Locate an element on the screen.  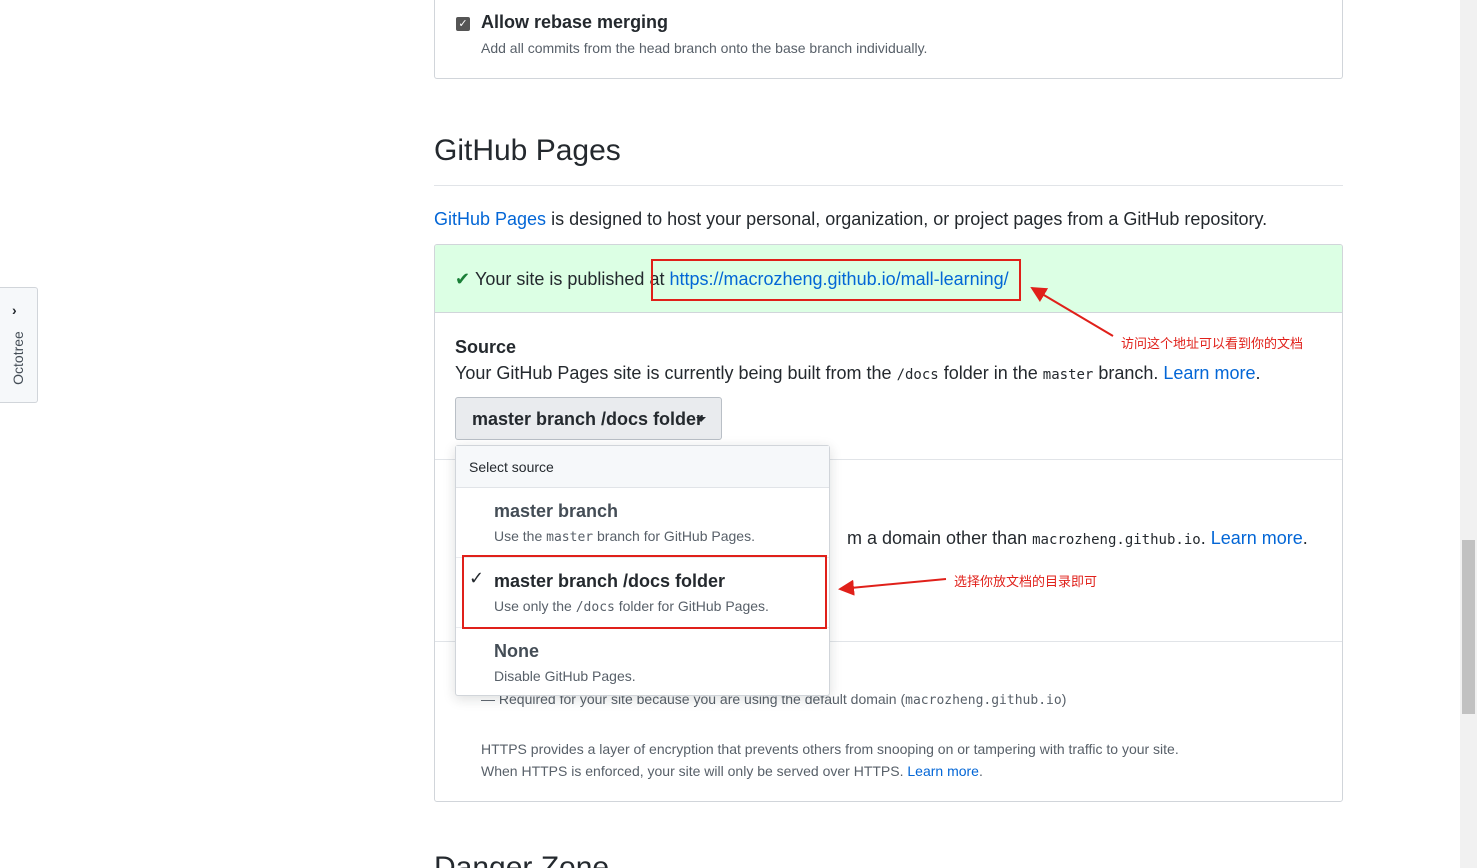
docs-code: /docs is located at coordinates (917, 375).